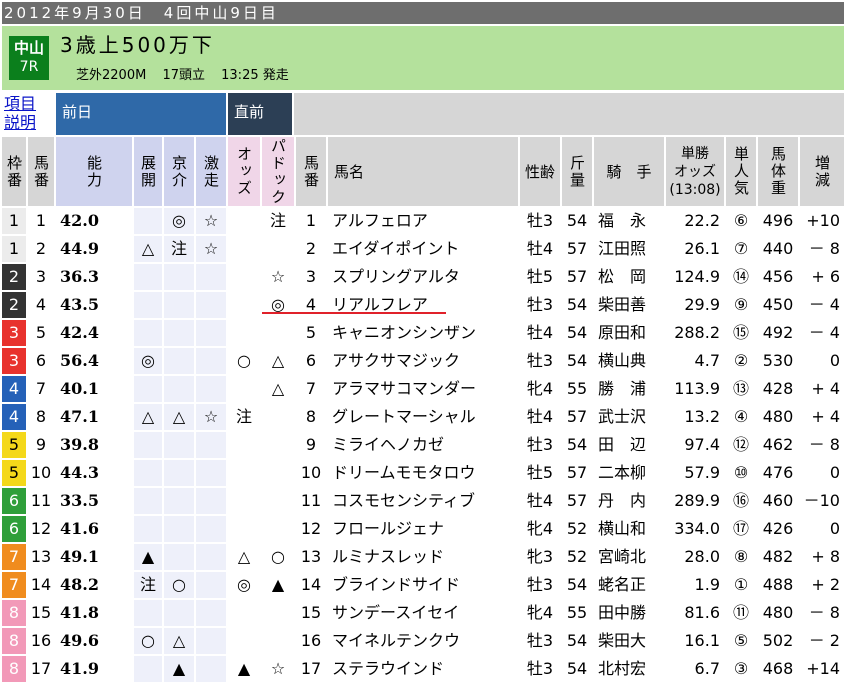 This screenshot has width=846, height=688. What do you see at coordinates (822, 333) in the screenshot?
I see `cell-diff: － 4` at bounding box center [822, 333].